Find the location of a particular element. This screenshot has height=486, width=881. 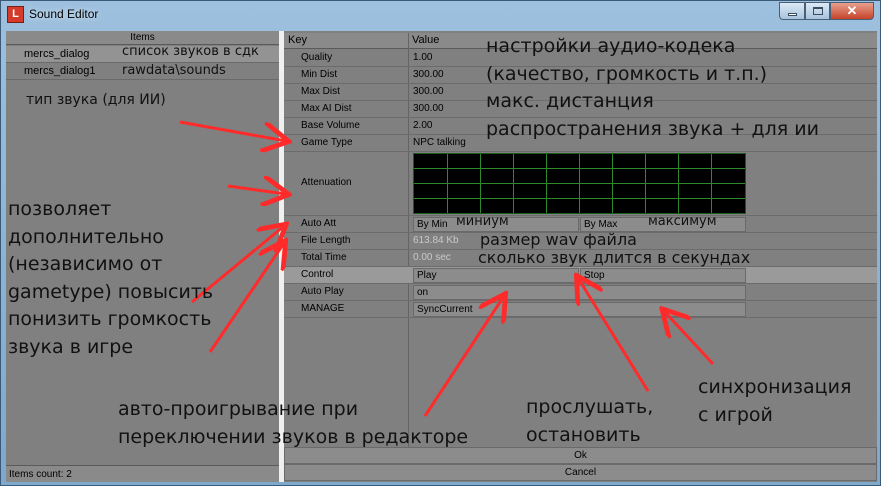

attenuation-graph is located at coordinates (579, 183).